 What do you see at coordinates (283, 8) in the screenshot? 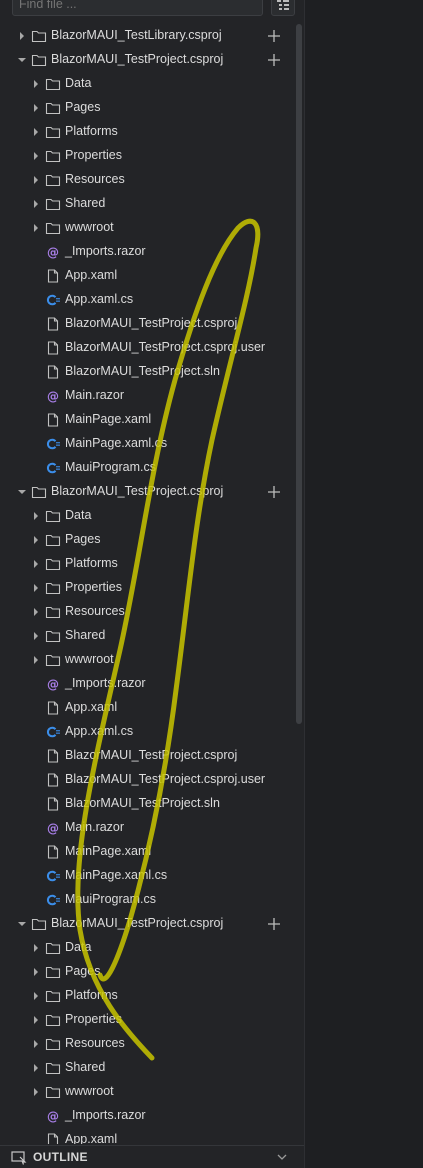
I see `tree-view-toggle-button` at bounding box center [283, 8].